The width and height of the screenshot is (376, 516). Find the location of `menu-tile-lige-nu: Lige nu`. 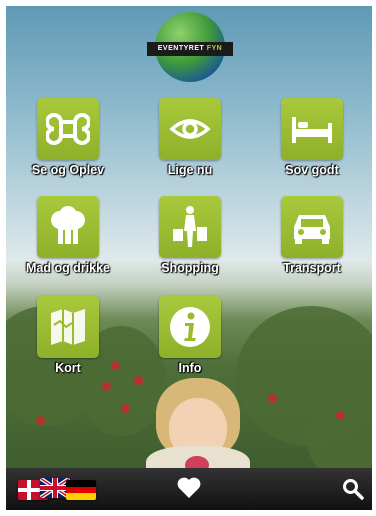

menu-tile-lige-nu: Lige nu is located at coordinates (190, 137).